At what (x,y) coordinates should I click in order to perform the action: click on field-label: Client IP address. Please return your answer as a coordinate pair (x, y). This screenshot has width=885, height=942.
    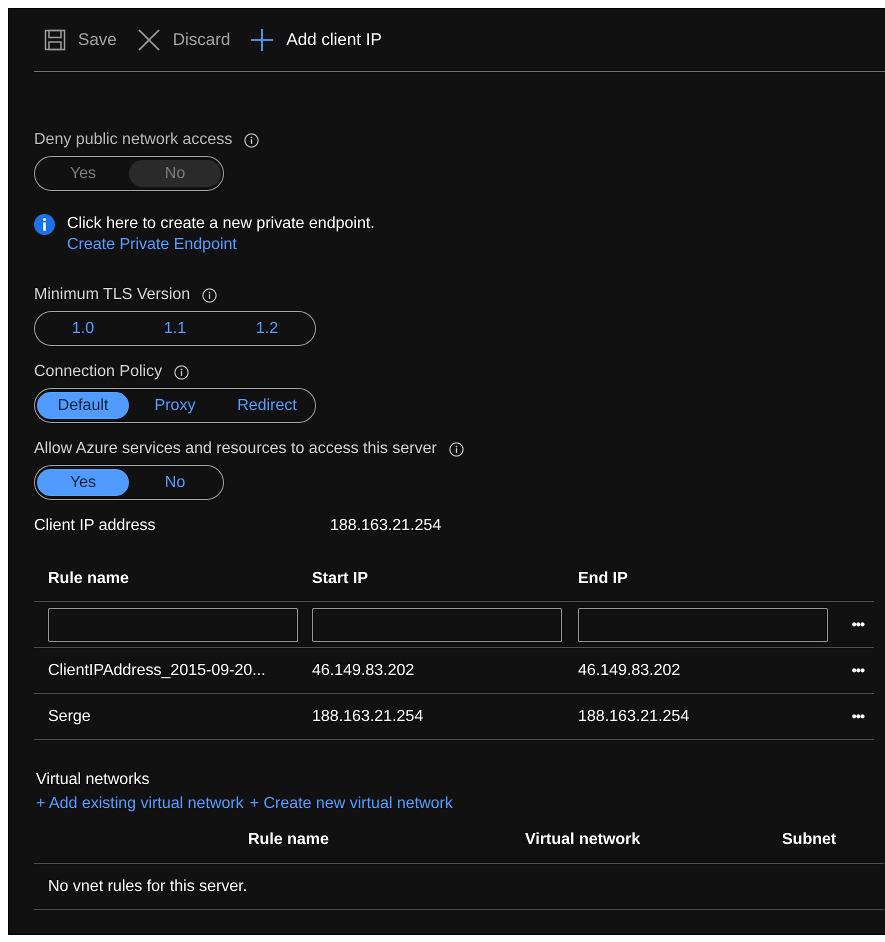
    Looking at the image, I should click on (95, 526).